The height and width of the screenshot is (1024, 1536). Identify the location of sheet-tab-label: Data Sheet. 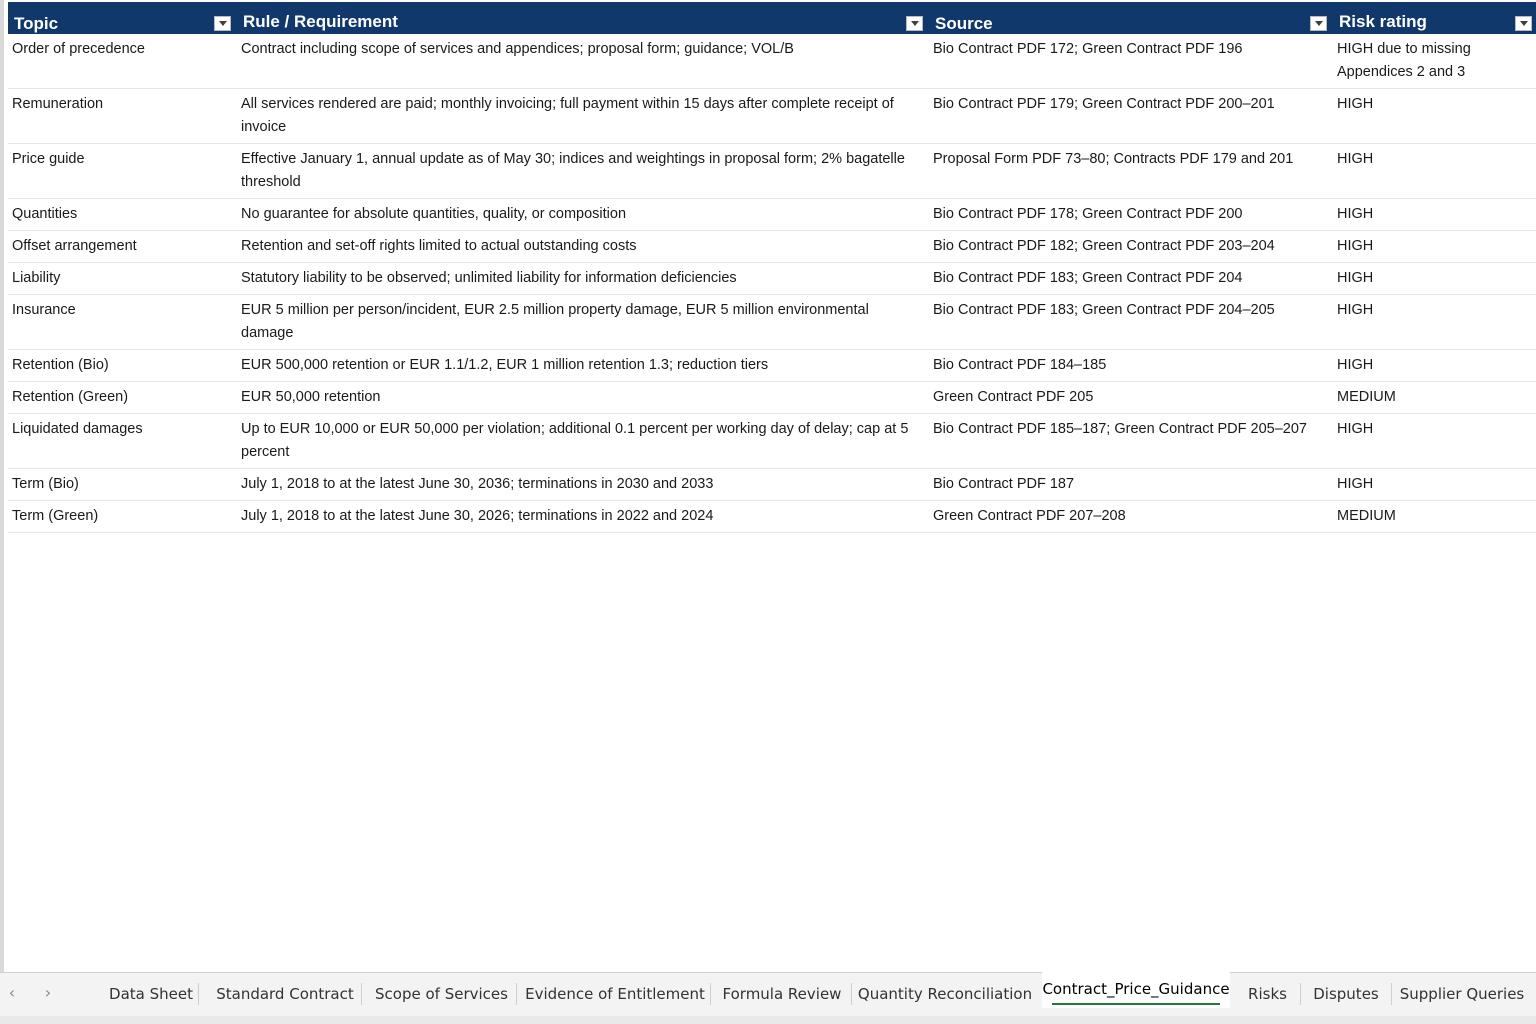
(151, 994).